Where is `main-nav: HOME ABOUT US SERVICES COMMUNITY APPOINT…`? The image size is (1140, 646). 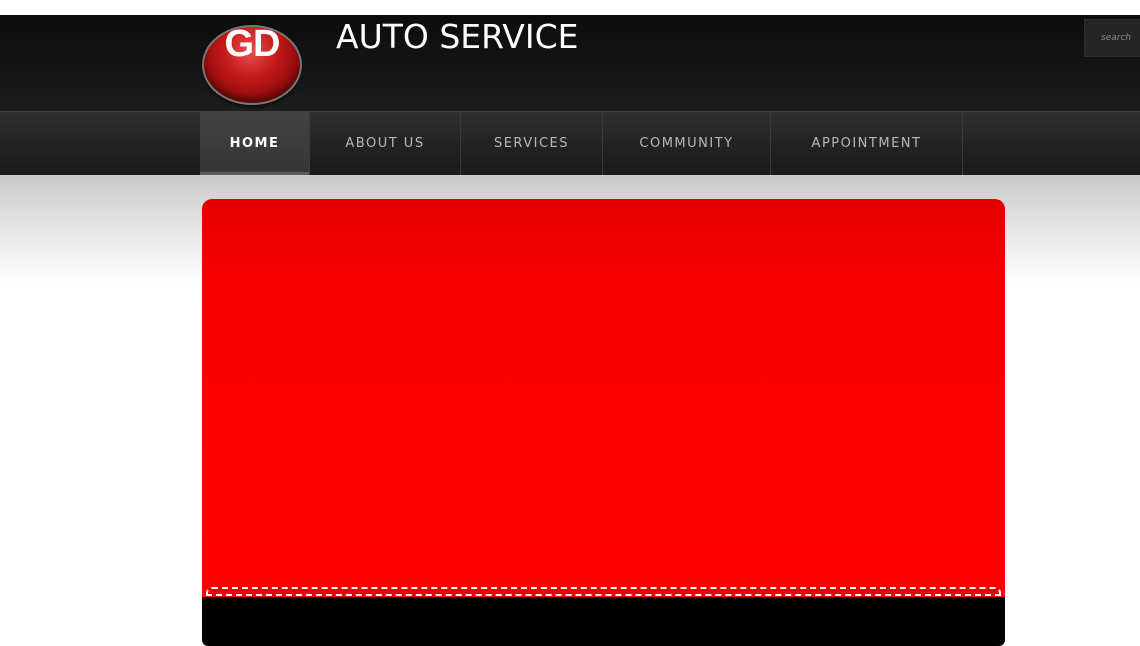
main-nav: HOME ABOUT US SERVICES COMMUNITY APPOINT… is located at coordinates (570, 143).